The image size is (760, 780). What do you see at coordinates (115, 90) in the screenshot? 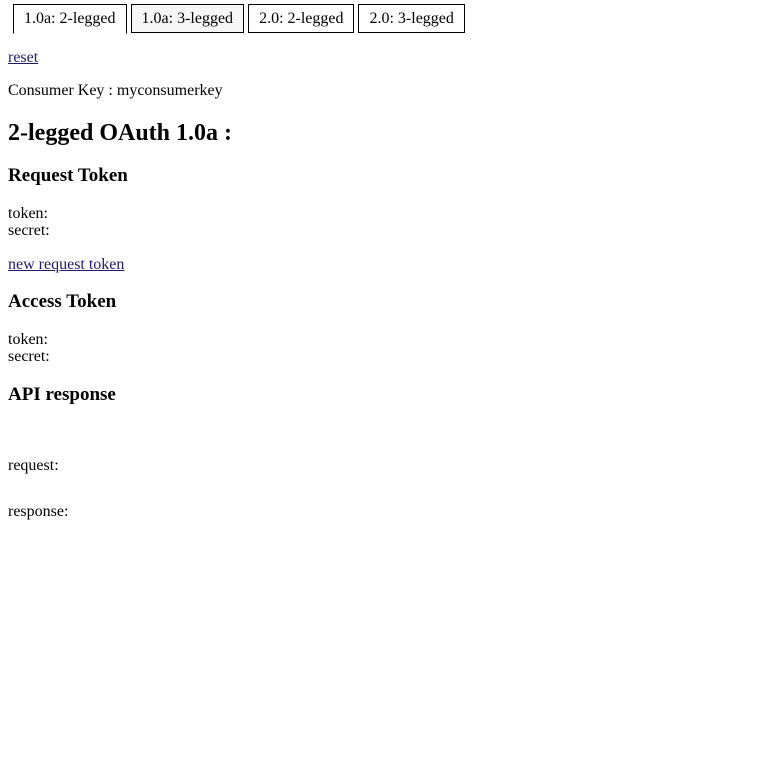
I see `consumer-key: Consumer Key : myconsumerkey` at bounding box center [115, 90].